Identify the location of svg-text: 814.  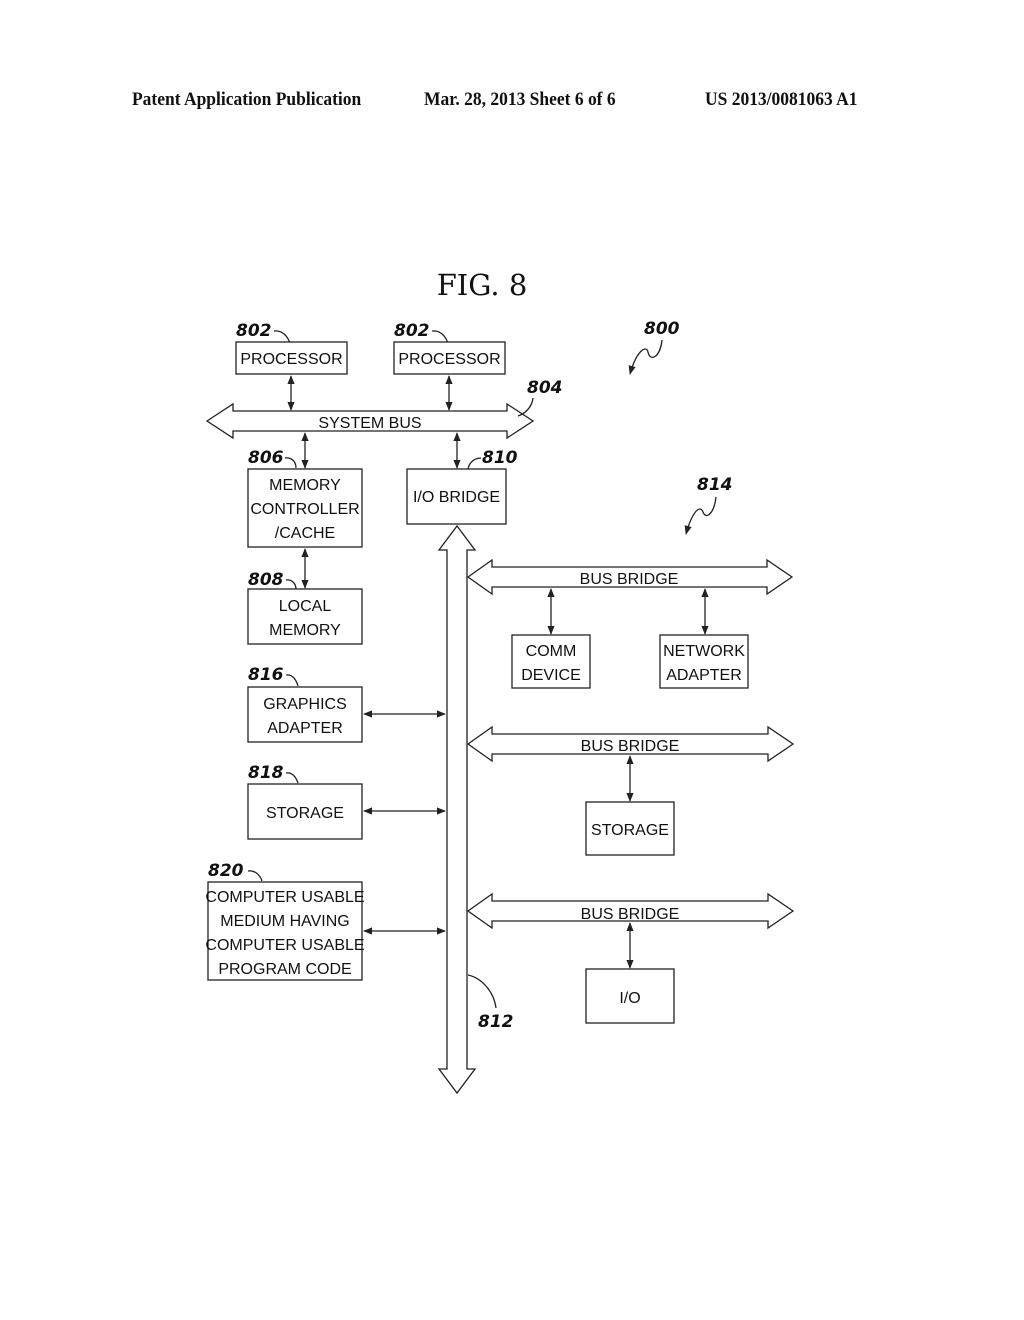
(715, 485).